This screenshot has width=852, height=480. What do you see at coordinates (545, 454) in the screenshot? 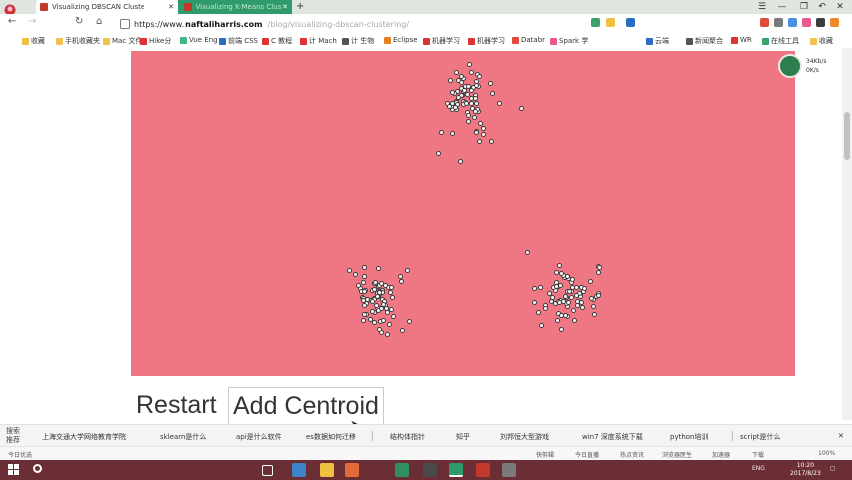
I see `status-item: 快剪辑` at bounding box center [545, 454].